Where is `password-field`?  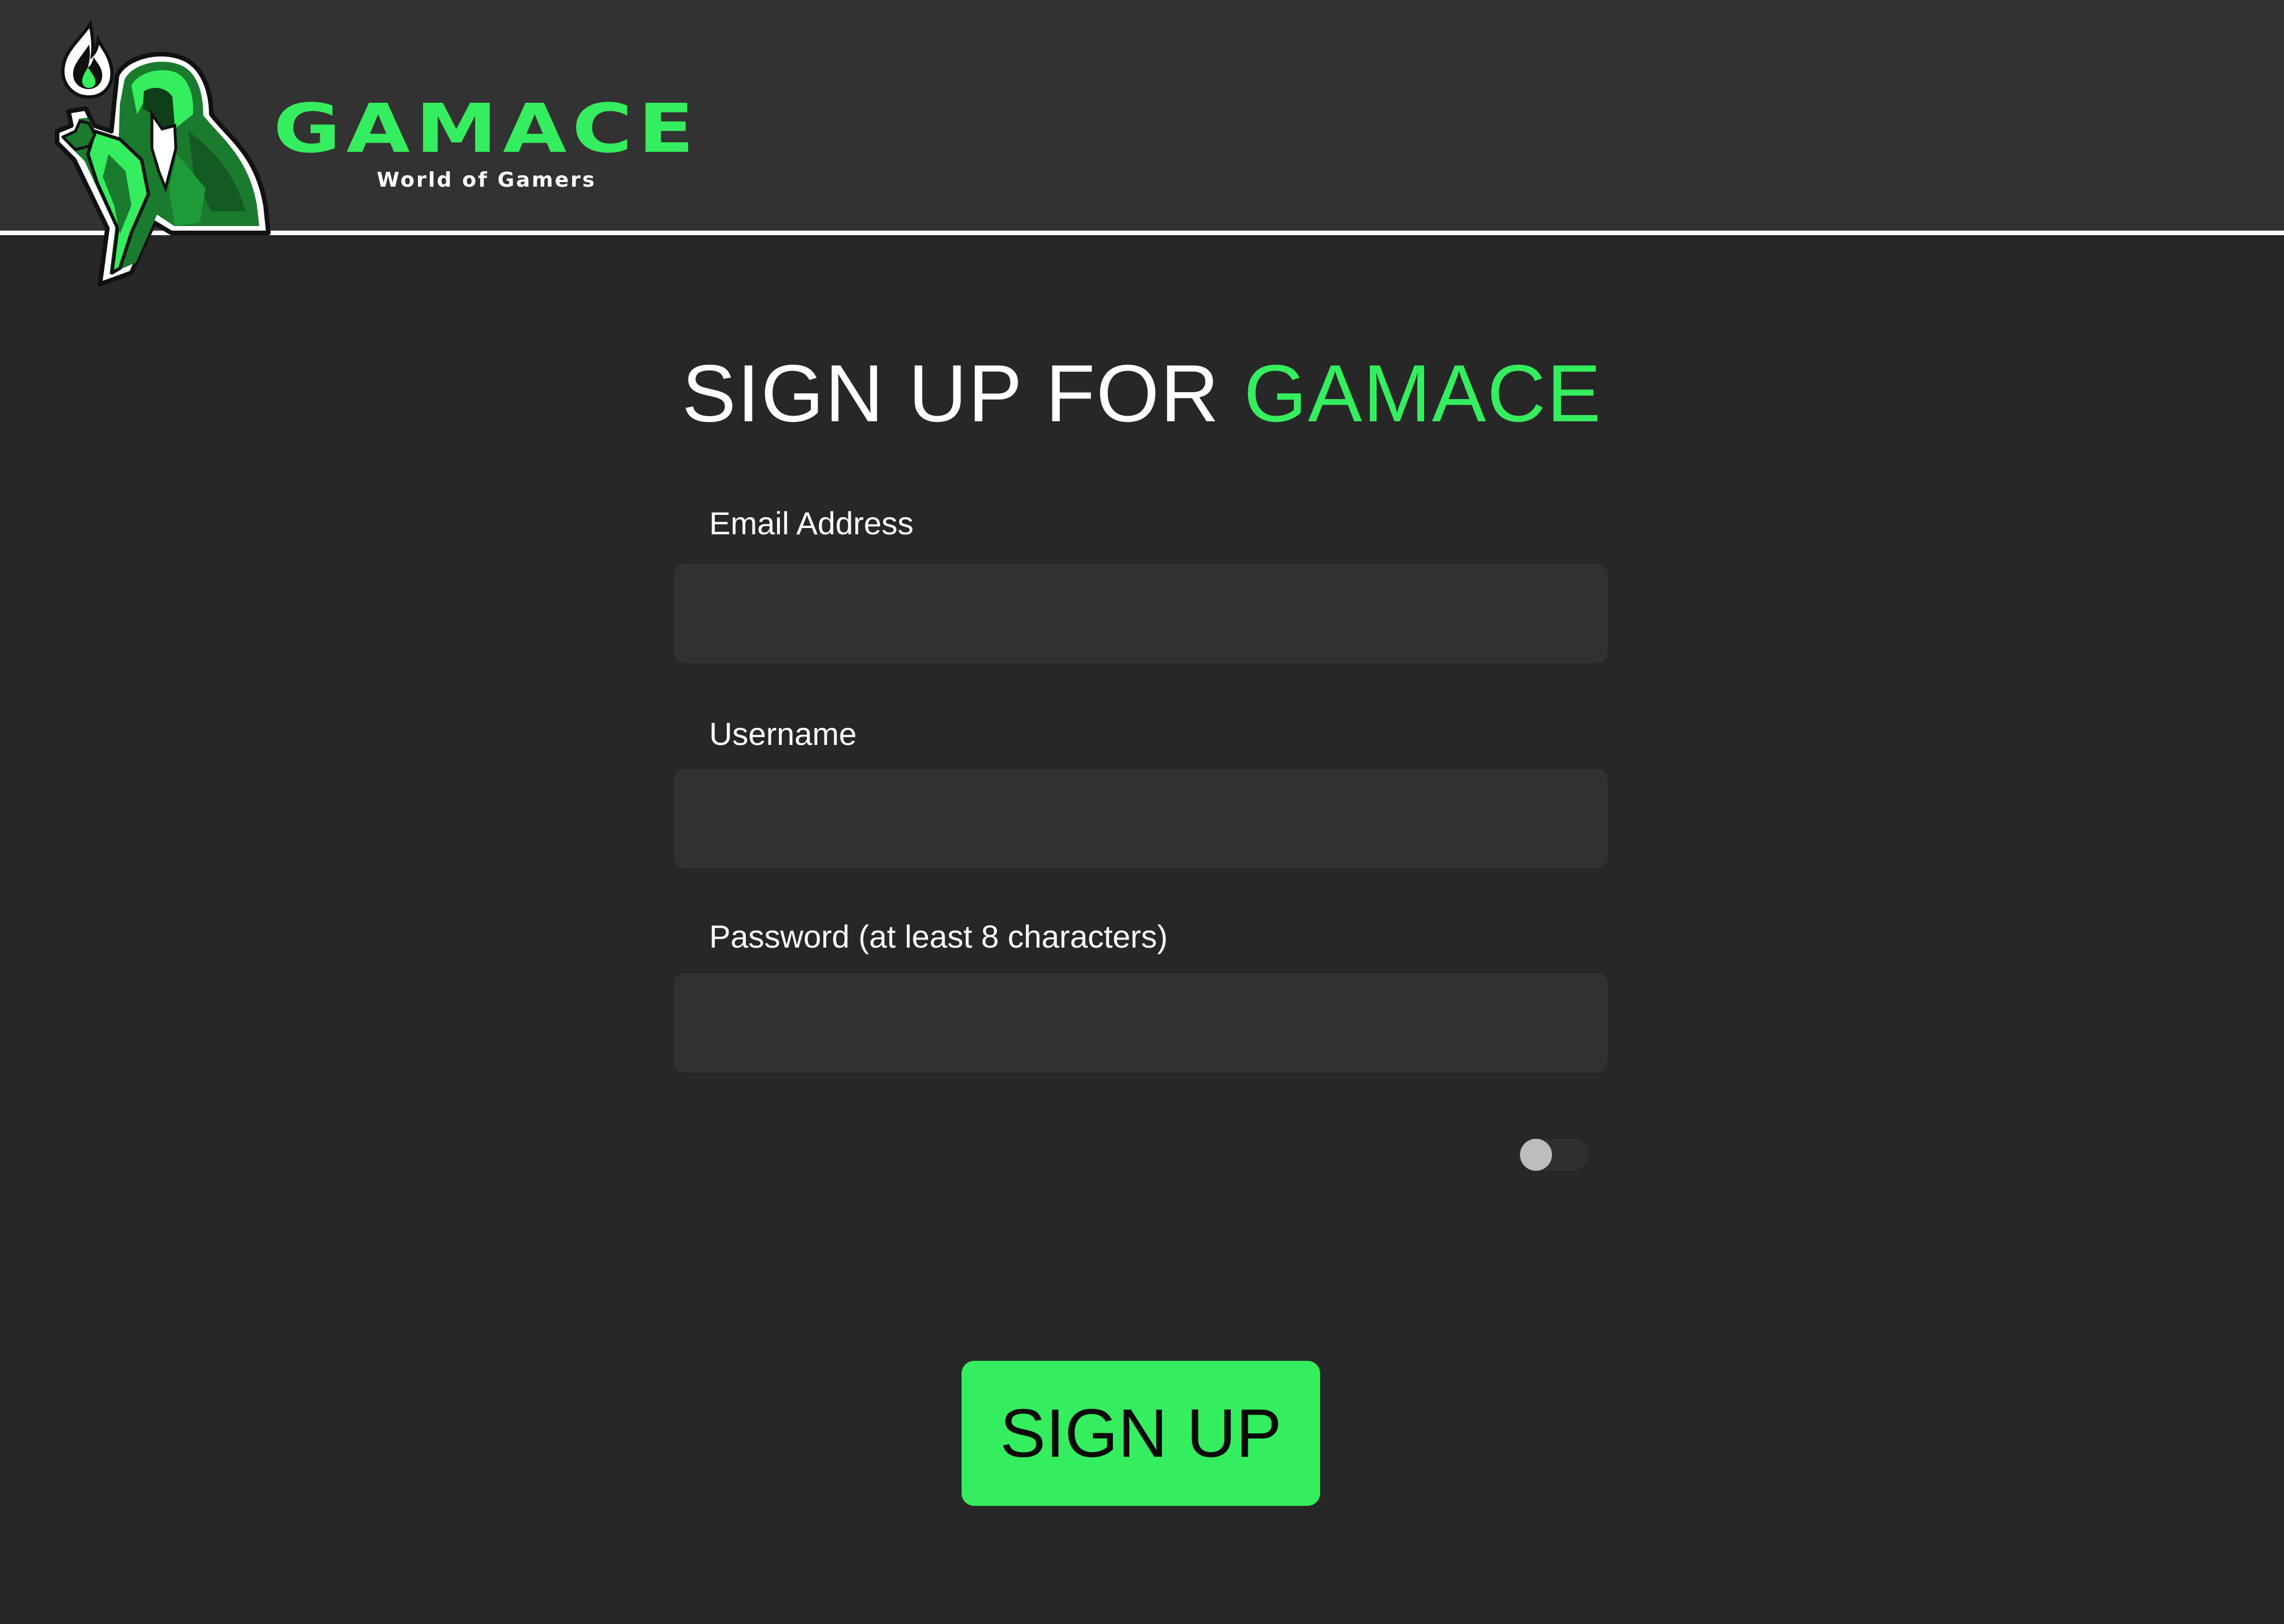 password-field is located at coordinates (1141, 1023).